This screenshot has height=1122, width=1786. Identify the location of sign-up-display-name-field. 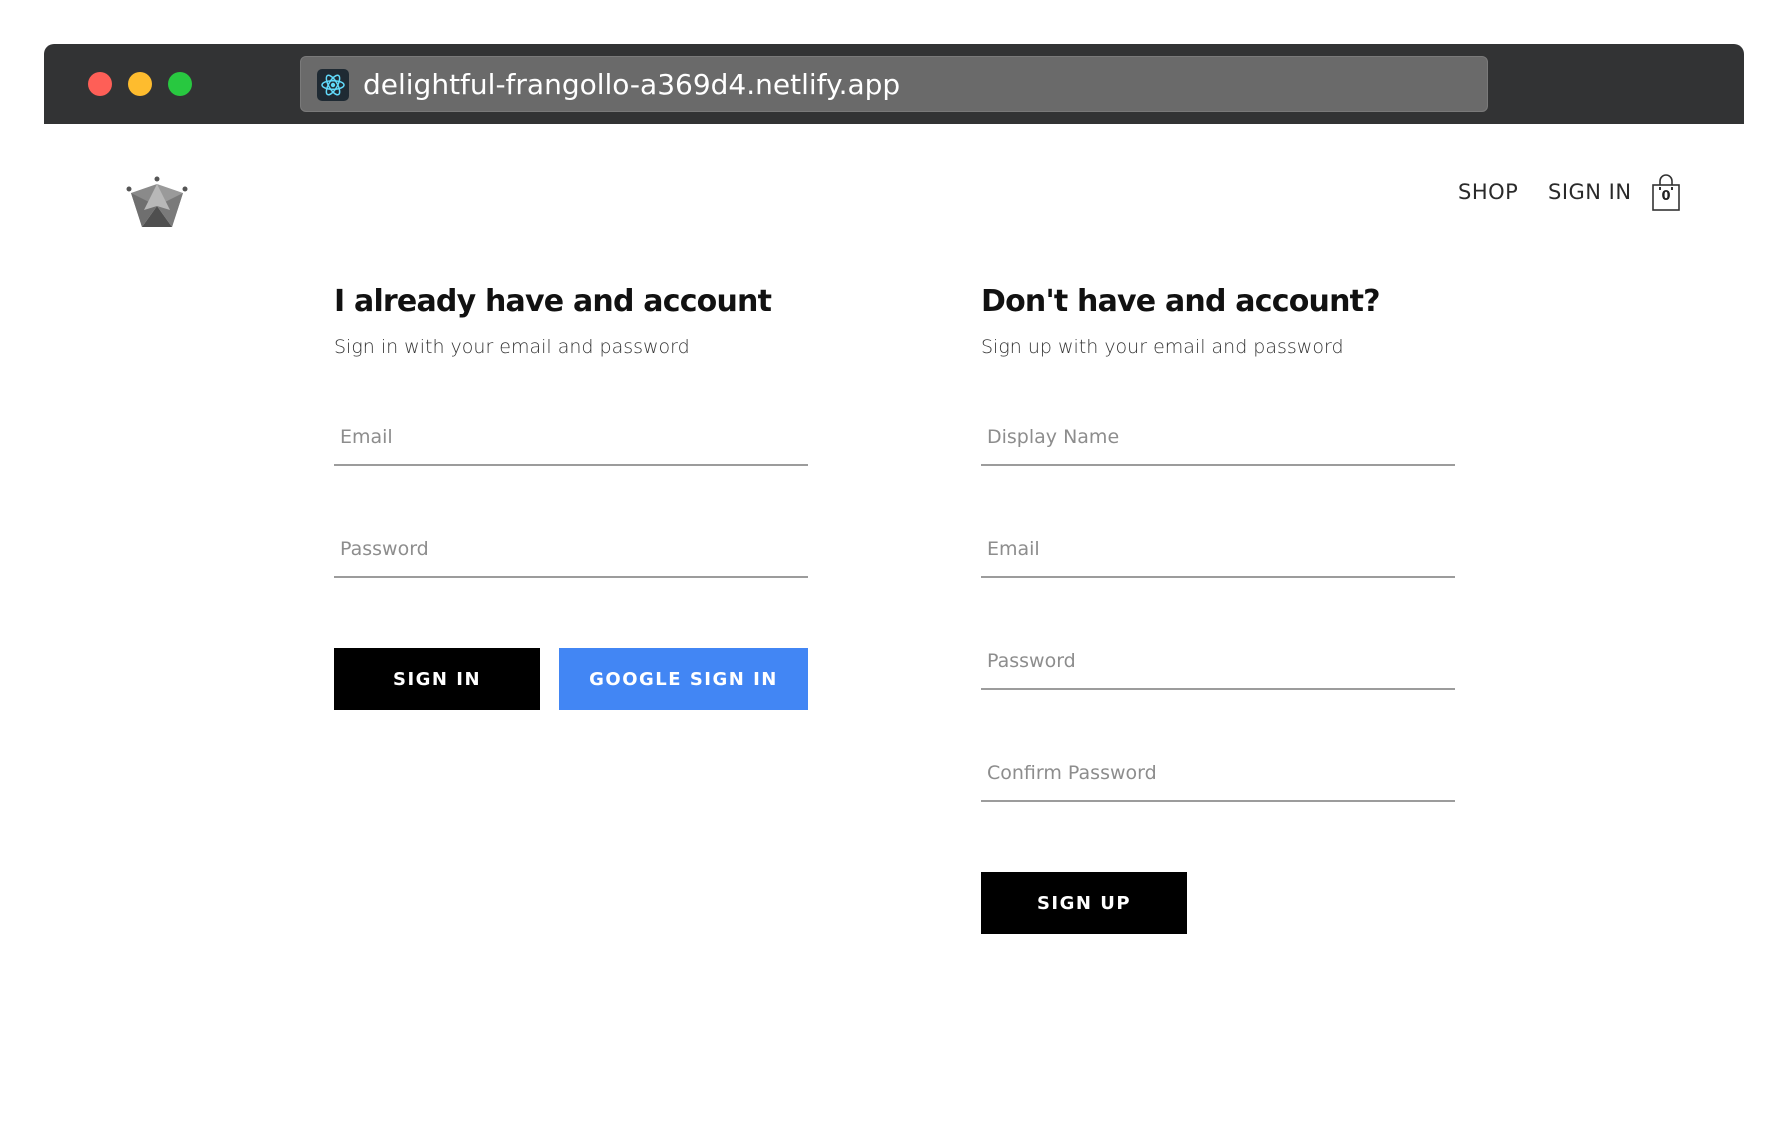
(1218, 438).